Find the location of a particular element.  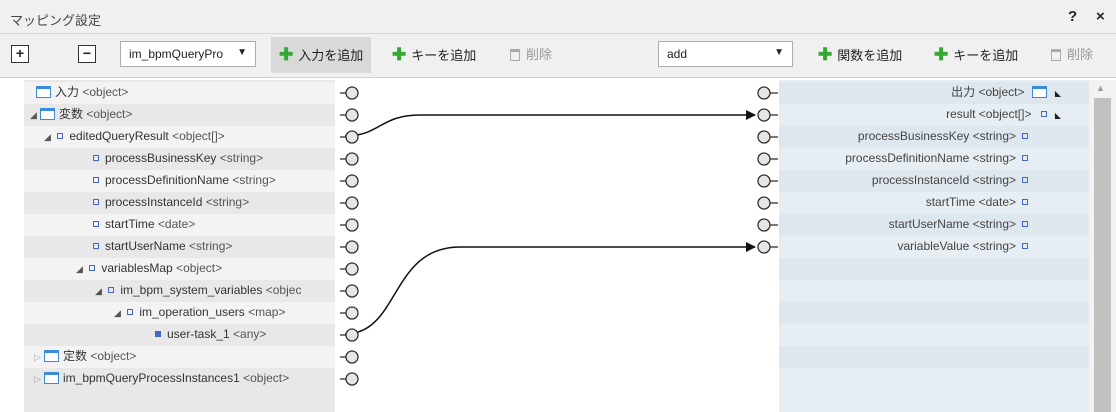

add-key-button-left: ✚ キーを追加 is located at coordinates (434, 55).